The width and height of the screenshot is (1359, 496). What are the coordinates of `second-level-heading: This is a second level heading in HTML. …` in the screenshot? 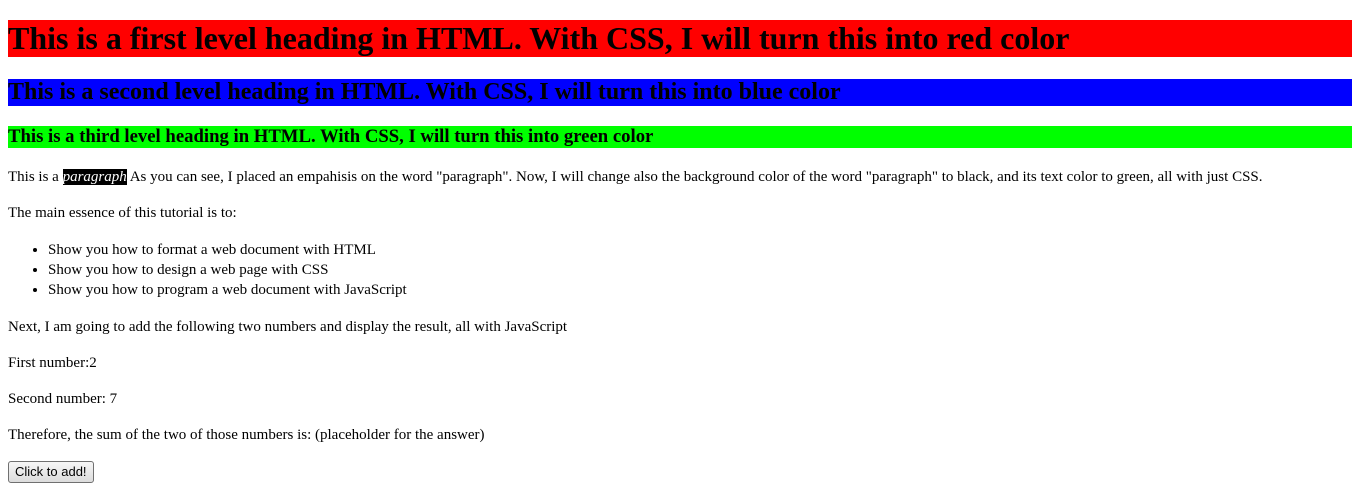 It's located at (680, 92).